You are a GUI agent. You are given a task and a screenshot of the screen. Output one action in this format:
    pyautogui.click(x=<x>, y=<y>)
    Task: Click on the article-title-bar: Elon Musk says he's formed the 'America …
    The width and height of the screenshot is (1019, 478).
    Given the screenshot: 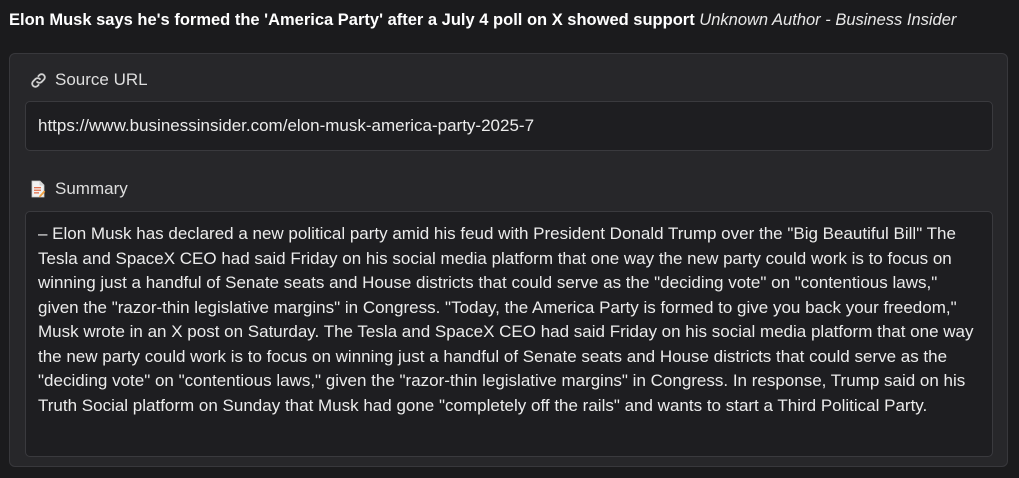 What is the action you would take?
    pyautogui.click(x=511, y=20)
    